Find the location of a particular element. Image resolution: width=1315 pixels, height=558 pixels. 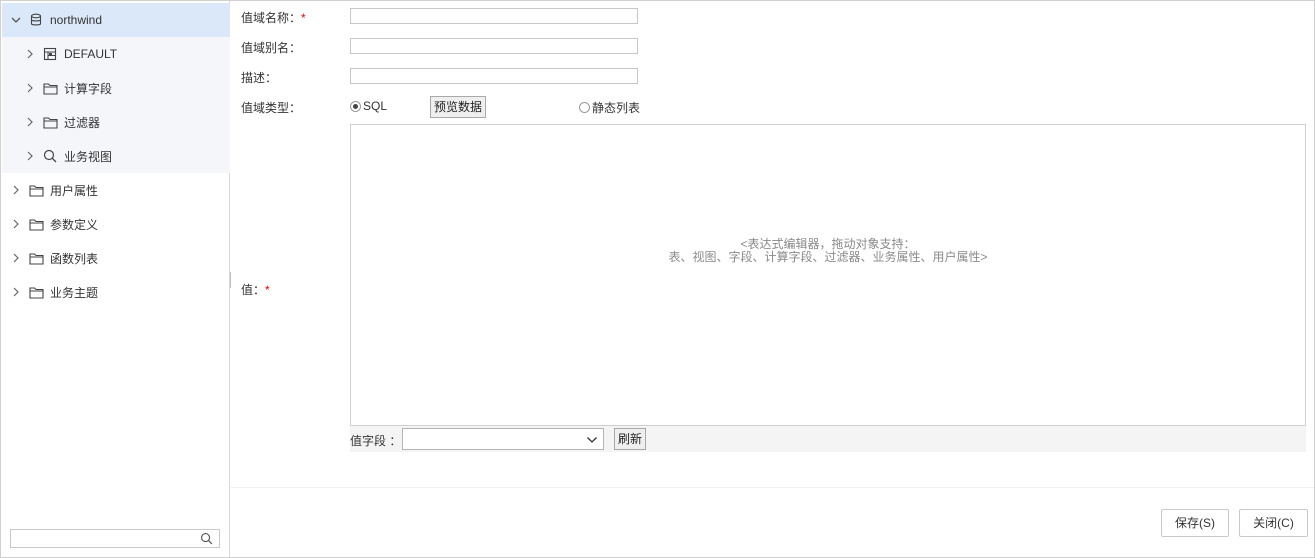

tree-item-business-topics: 业务主题 is located at coordinates (116, 292).